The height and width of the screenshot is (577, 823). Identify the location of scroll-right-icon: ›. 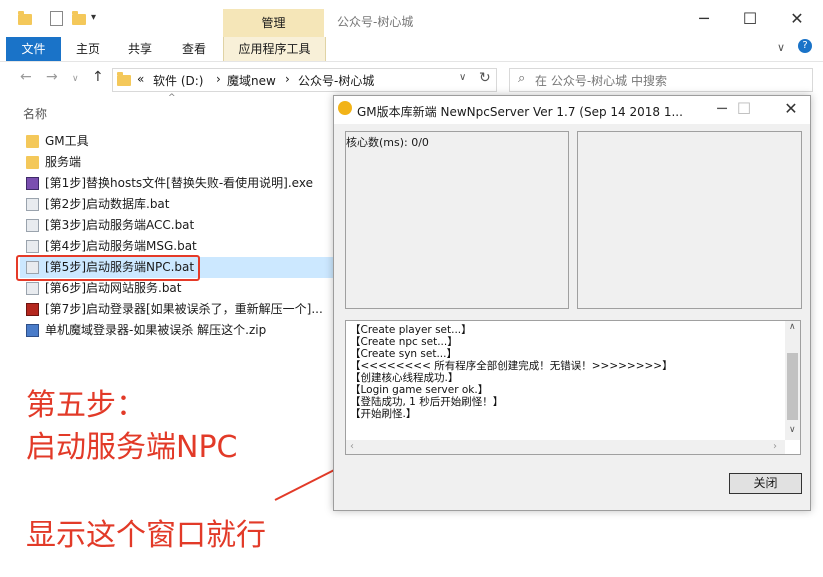
(775, 446).